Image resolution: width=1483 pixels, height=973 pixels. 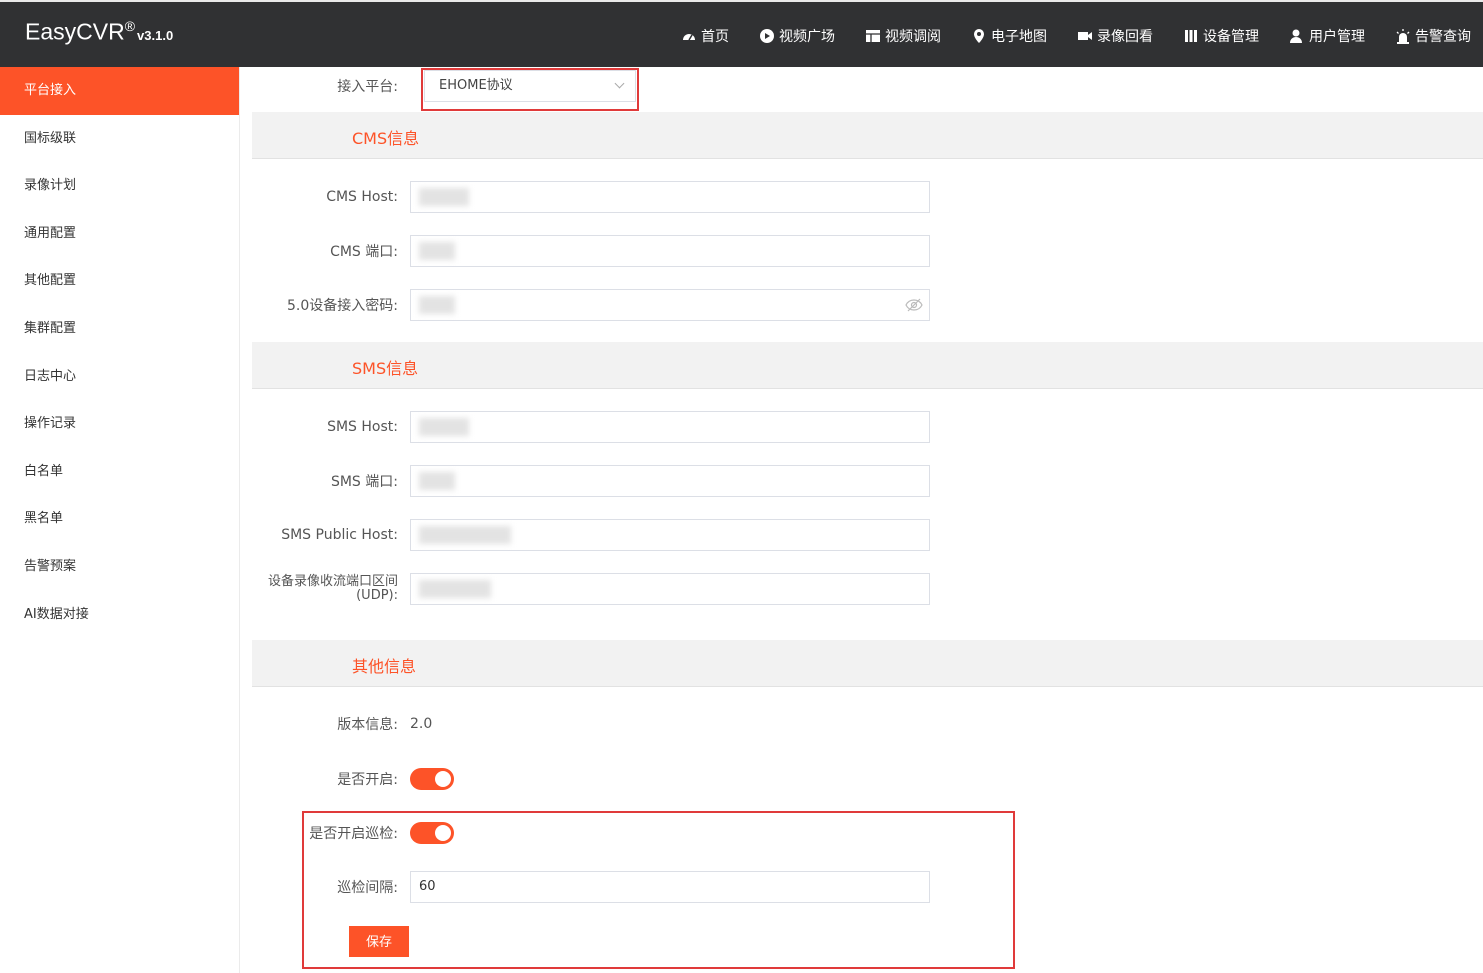 What do you see at coordinates (339, 535) in the screenshot?
I see `sms-public-host-label: SMS Public Host:` at bounding box center [339, 535].